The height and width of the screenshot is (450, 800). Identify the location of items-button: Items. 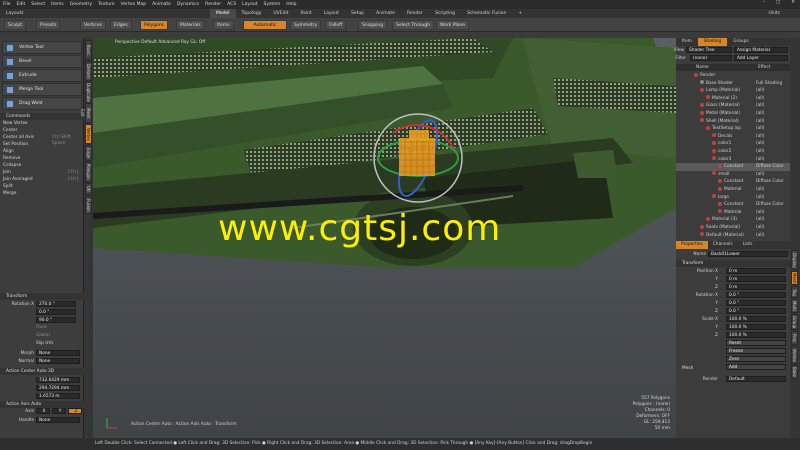
(223, 25).